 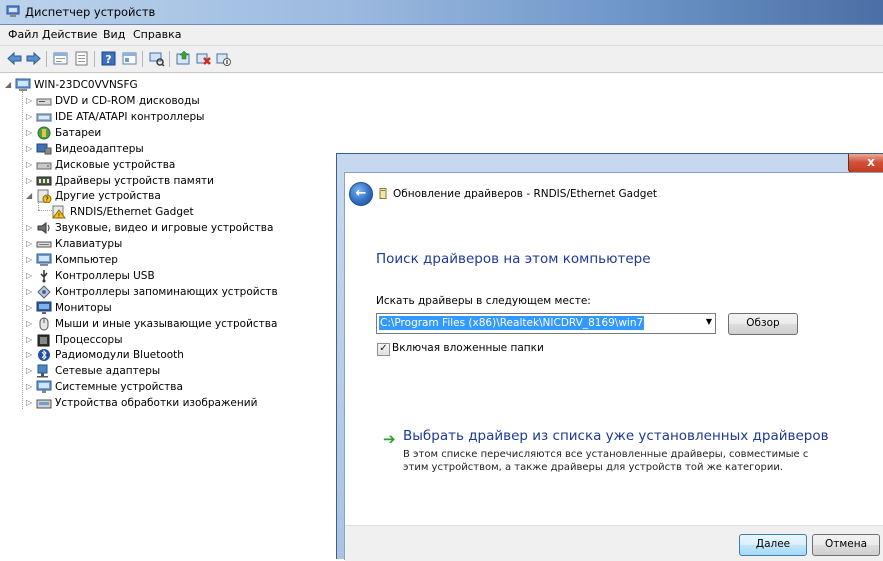 What do you see at coordinates (129, 58) in the screenshot?
I see `view-icon` at bounding box center [129, 58].